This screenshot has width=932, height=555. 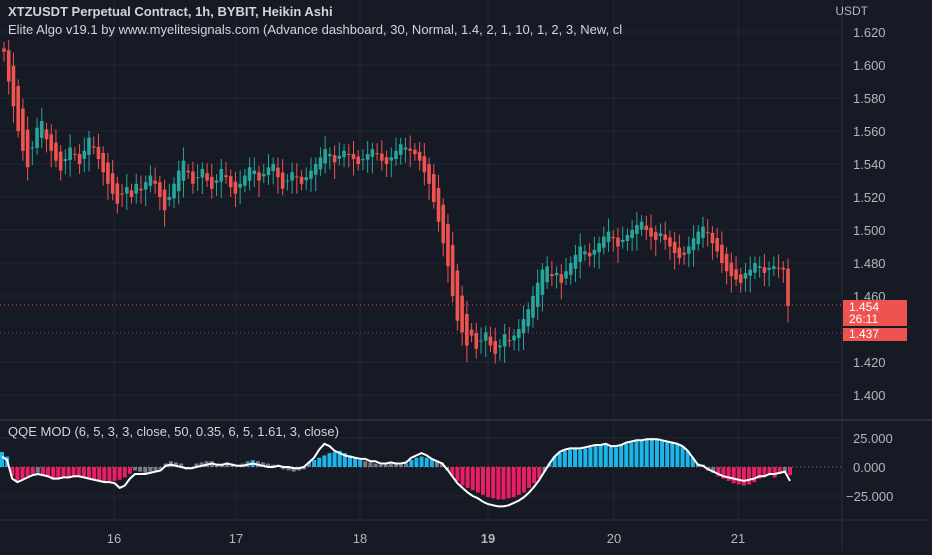 What do you see at coordinates (851, 11) in the screenshot?
I see `currency-label: USDT` at bounding box center [851, 11].